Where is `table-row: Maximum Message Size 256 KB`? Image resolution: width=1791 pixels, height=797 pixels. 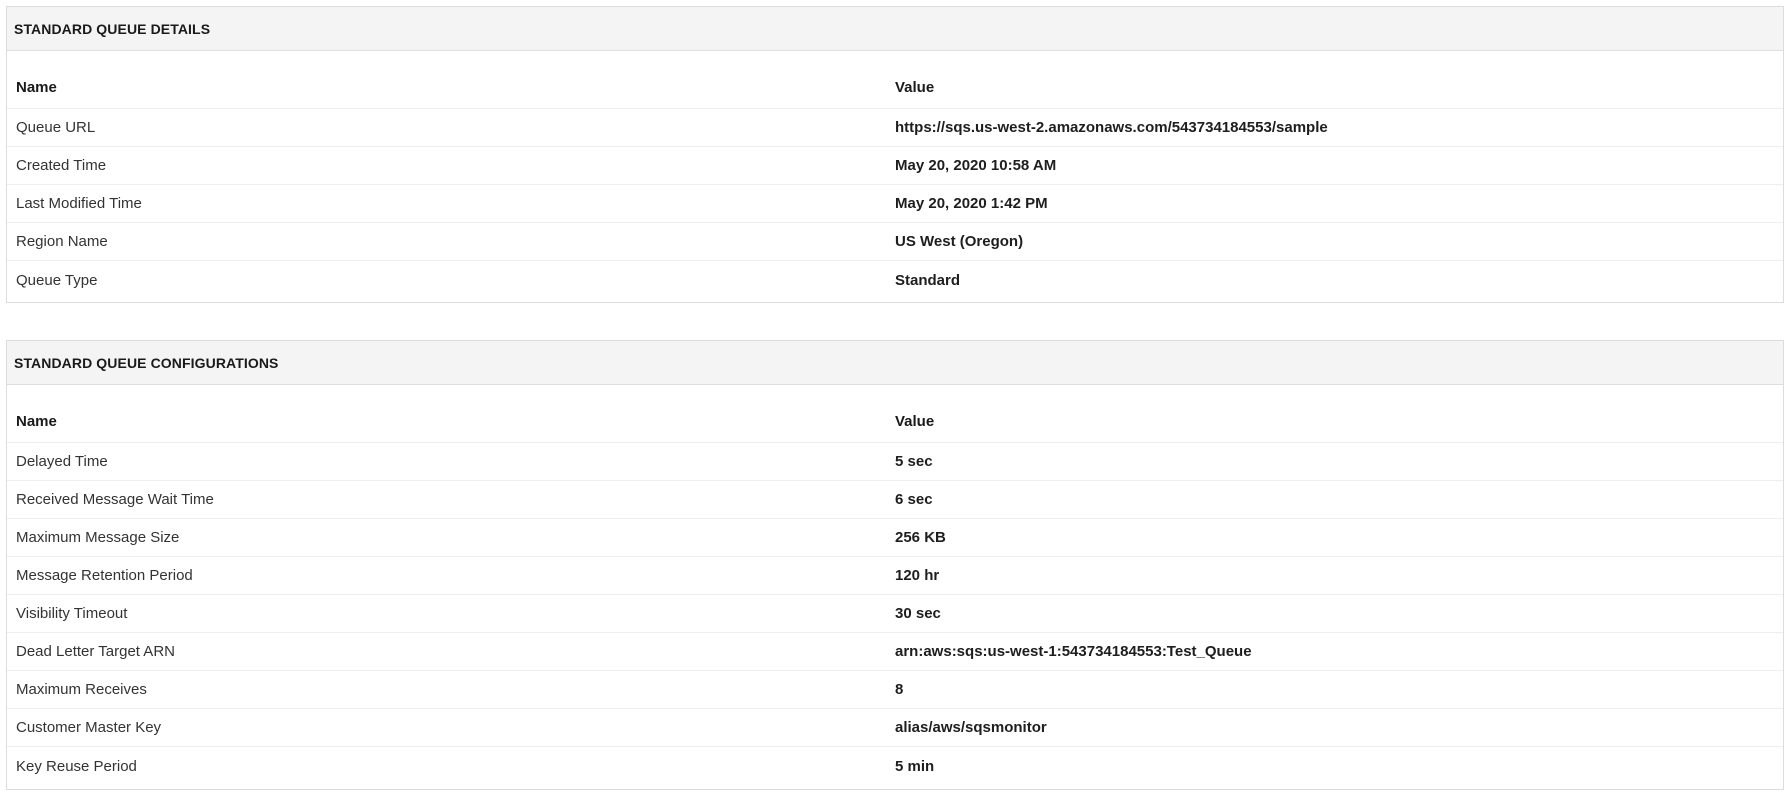 table-row: Maximum Message Size 256 KB is located at coordinates (895, 538).